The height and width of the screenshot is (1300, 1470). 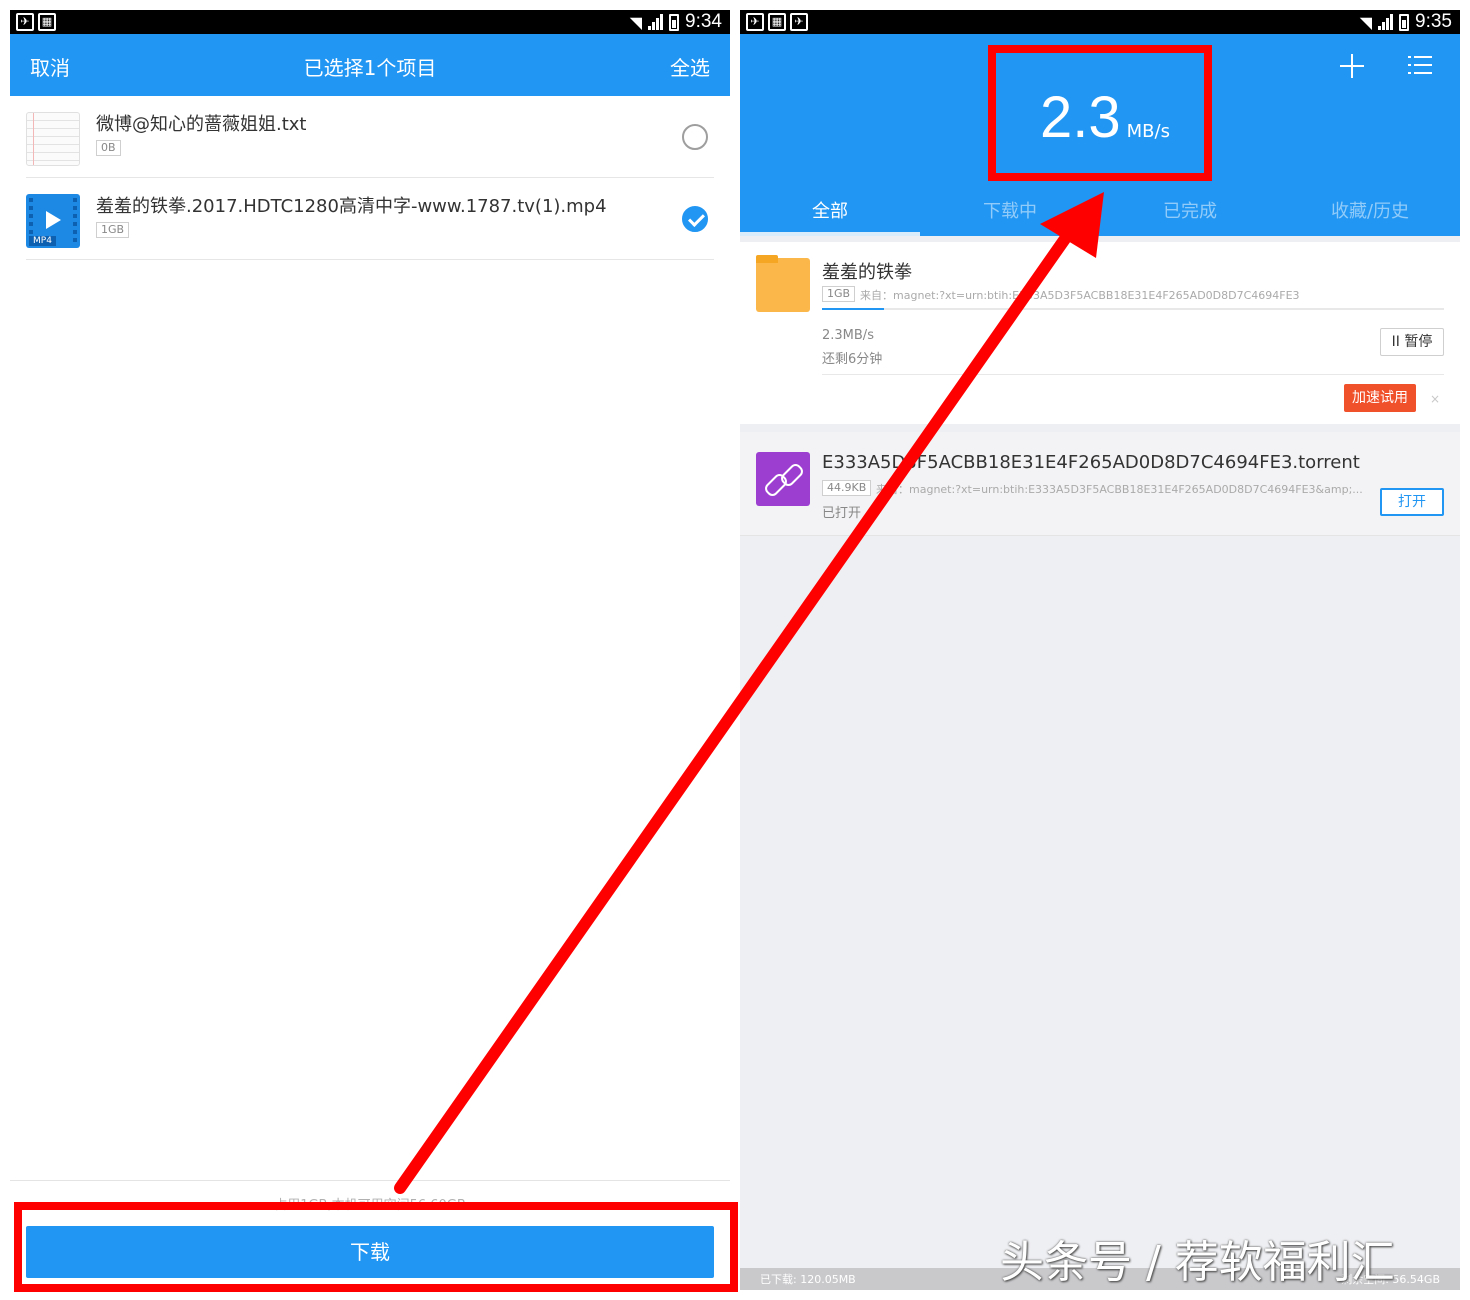 I want to click on arrow-head, so click(x=1072, y=225).